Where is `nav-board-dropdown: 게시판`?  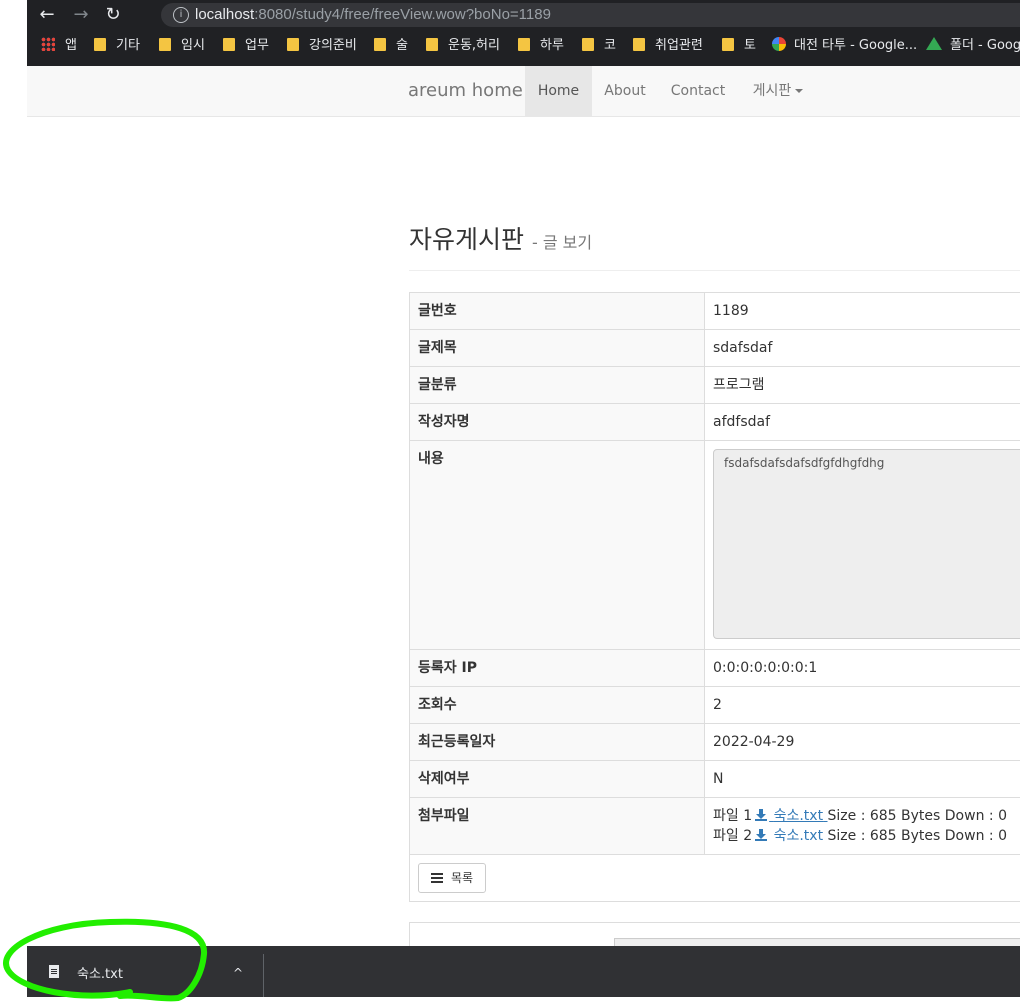
nav-board-dropdown: 게시판 is located at coordinates (778, 91).